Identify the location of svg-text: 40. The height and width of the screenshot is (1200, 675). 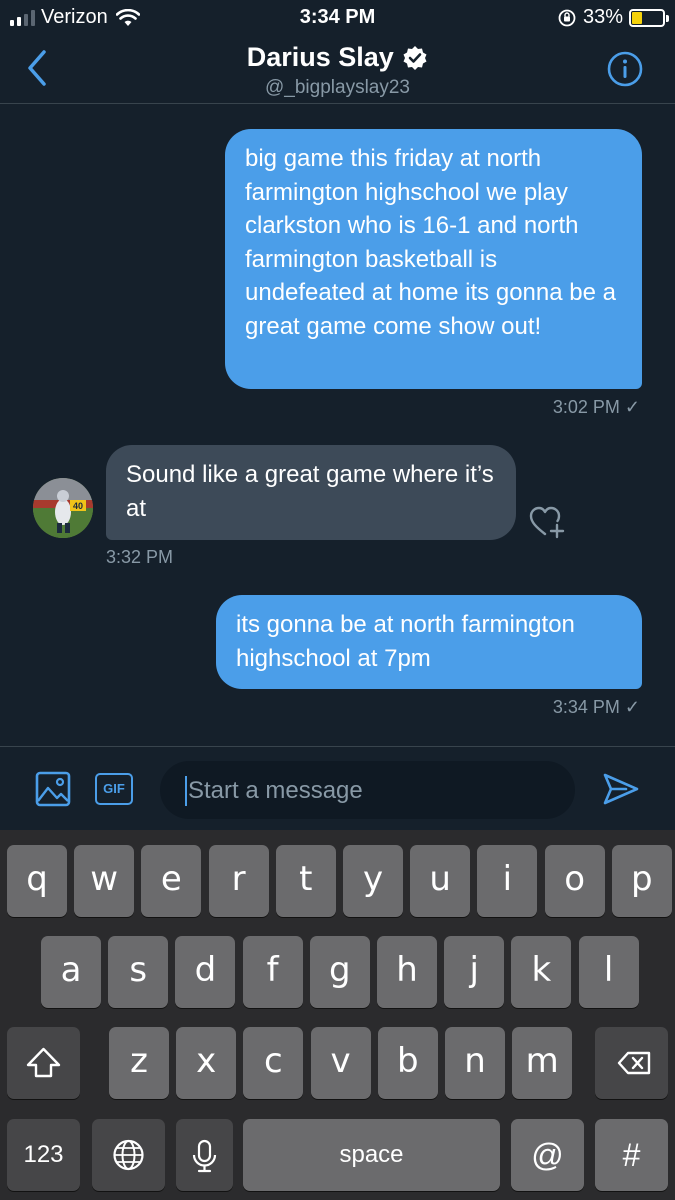
(78, 506).